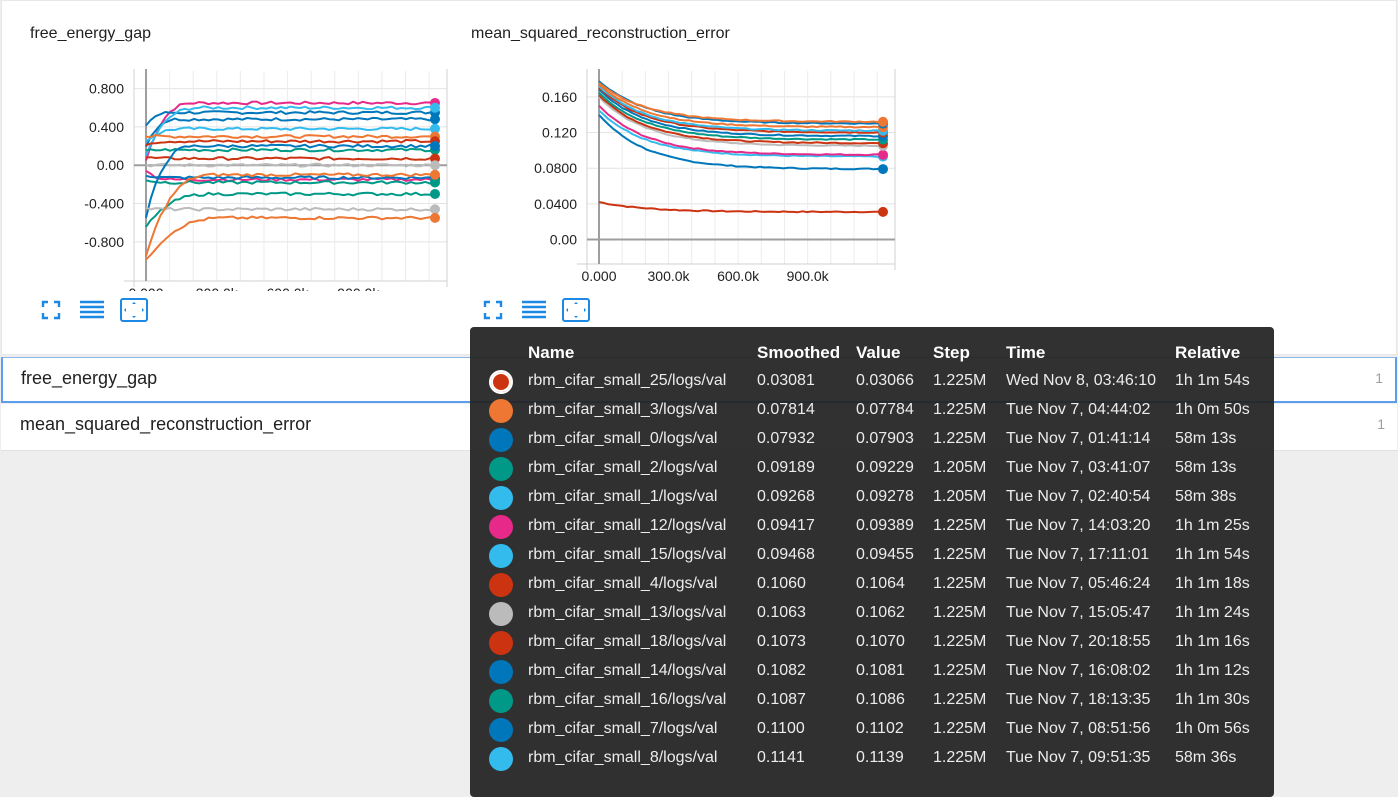 The height and width of the screenshot is (797, 1398). What do you see at coordinates (786, 409) in the screenshot?
I see `tooltip-cell-smoothed: 0.07814` at bounding box center [786, 409].